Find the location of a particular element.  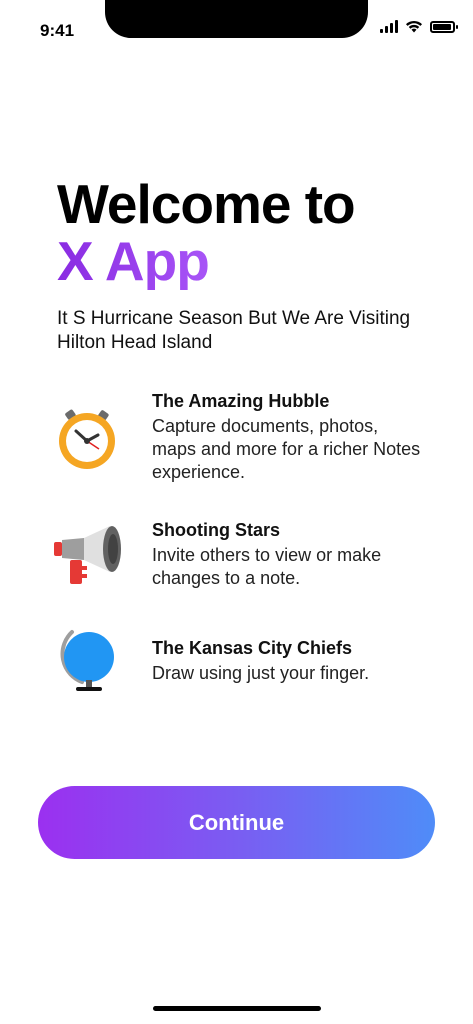

headline-line1: Welcome to is located at coordinates (206, 204).